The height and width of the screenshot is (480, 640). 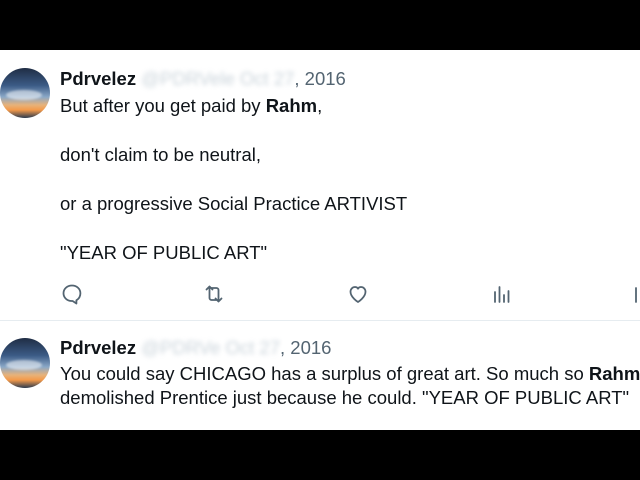 I want to click on tweet-text-line: But after you get paid by Rahm,, so click(x=191, y=105).